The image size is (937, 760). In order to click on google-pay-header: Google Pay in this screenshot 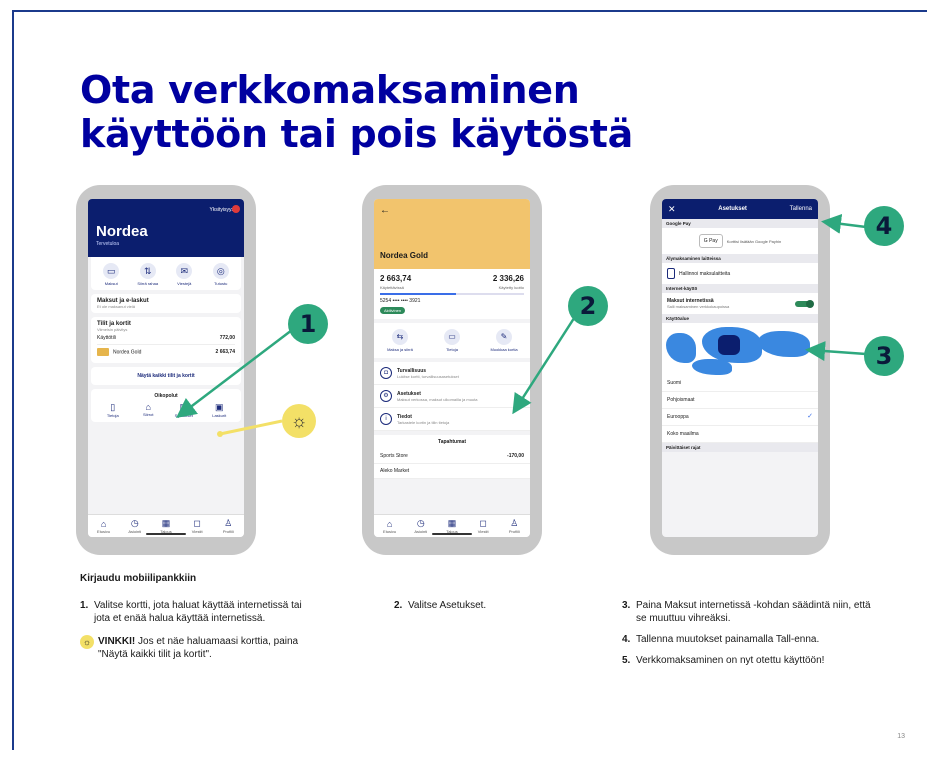, I will do `click(740, 223)`.